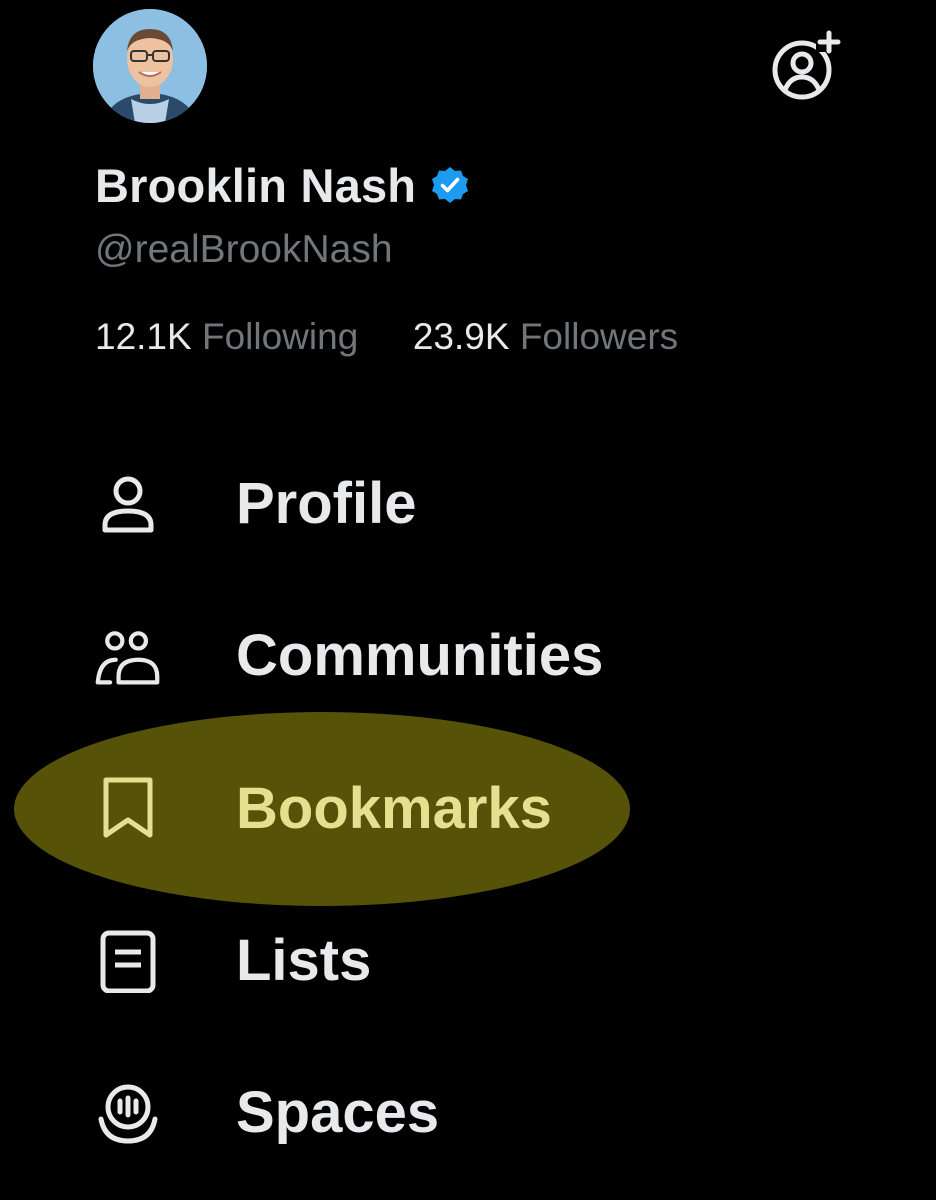 Image resolution: width=936 pixels, height=1200 pixels. Describe the element at coordinates (420, 655) in the screenshot. I see `menu-item-label: Communities` at that location.